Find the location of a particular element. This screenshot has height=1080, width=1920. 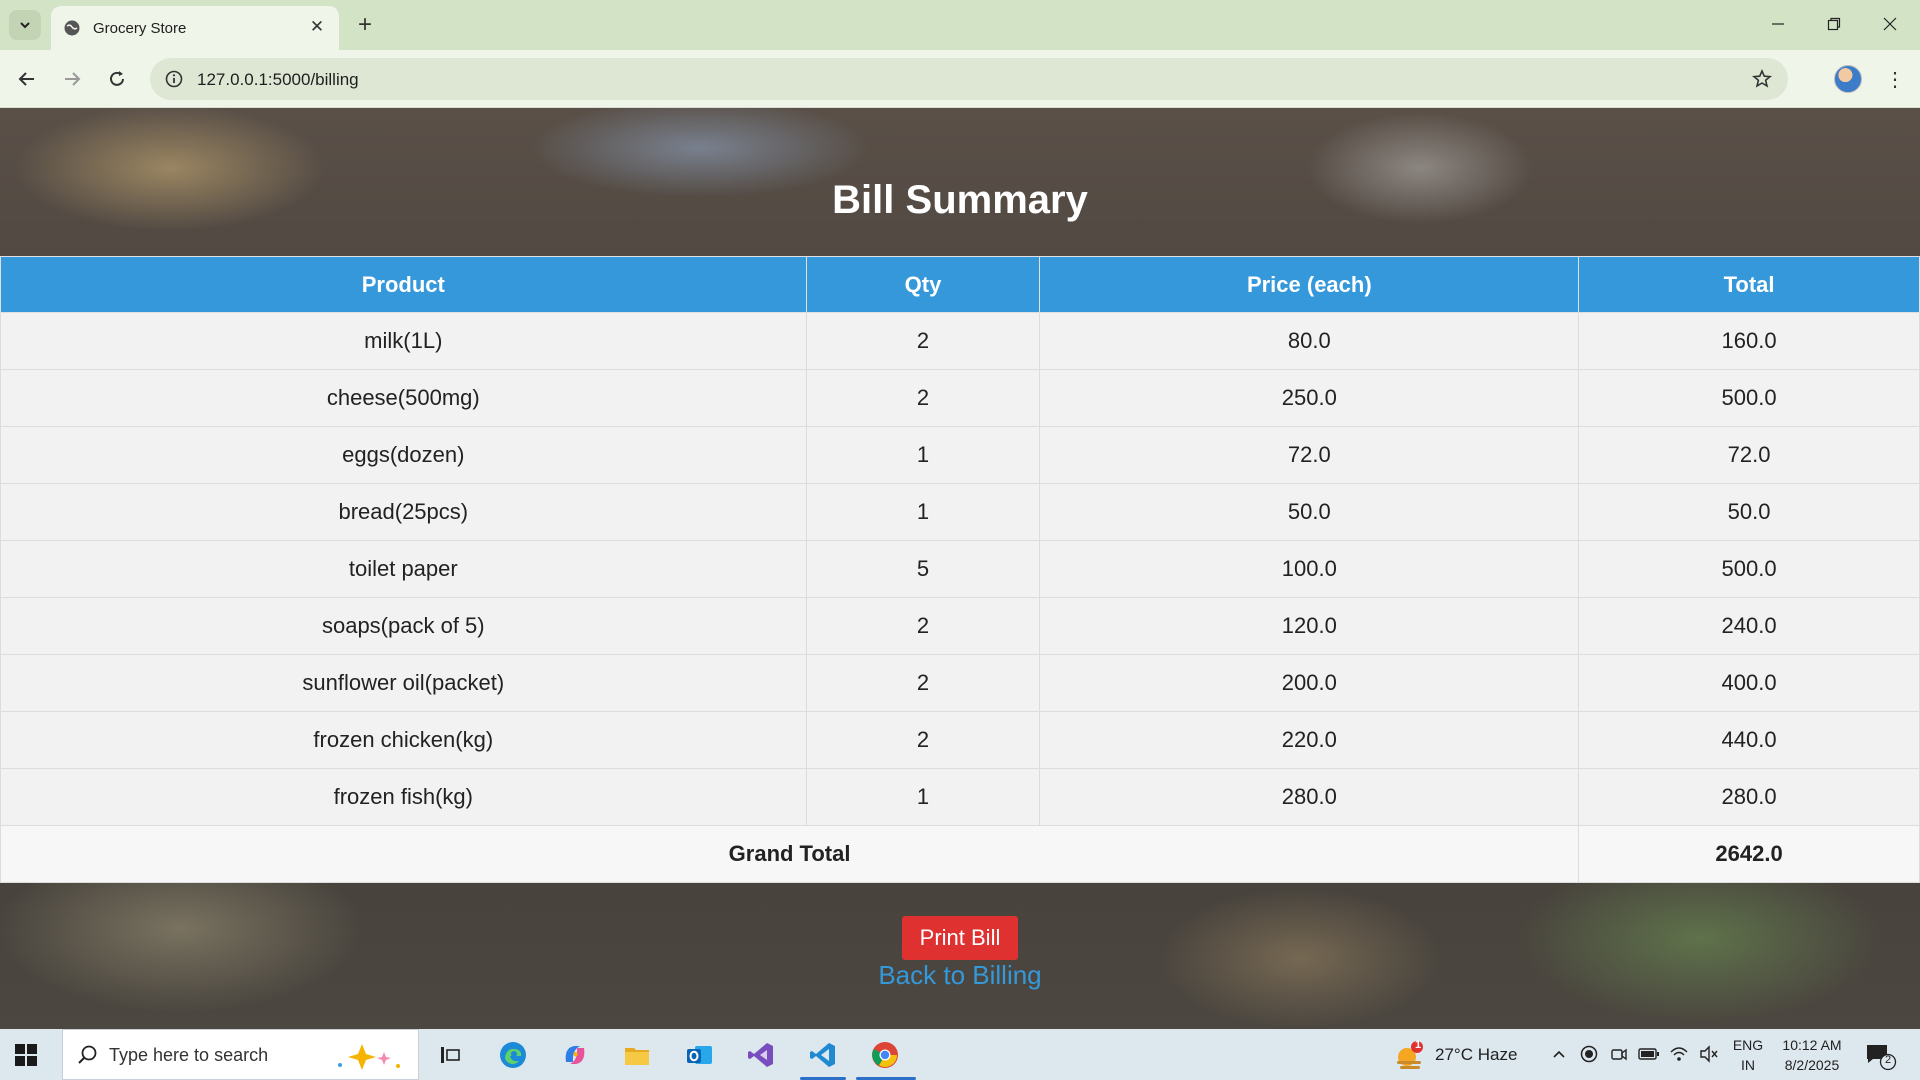

bookmark-star-icon is located at coordinates (1762, 79).